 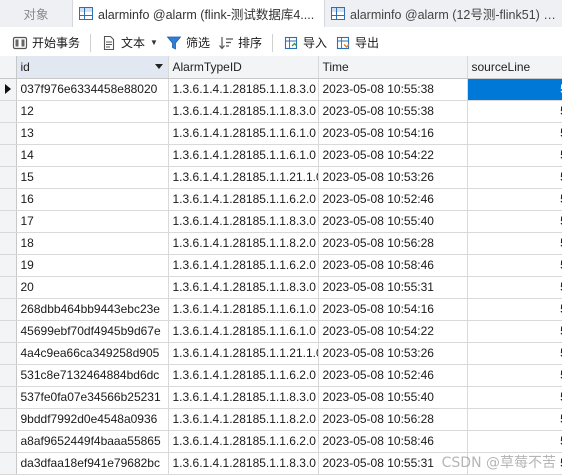 I want to click on cell-id: 18, so click(x=92, y=243).